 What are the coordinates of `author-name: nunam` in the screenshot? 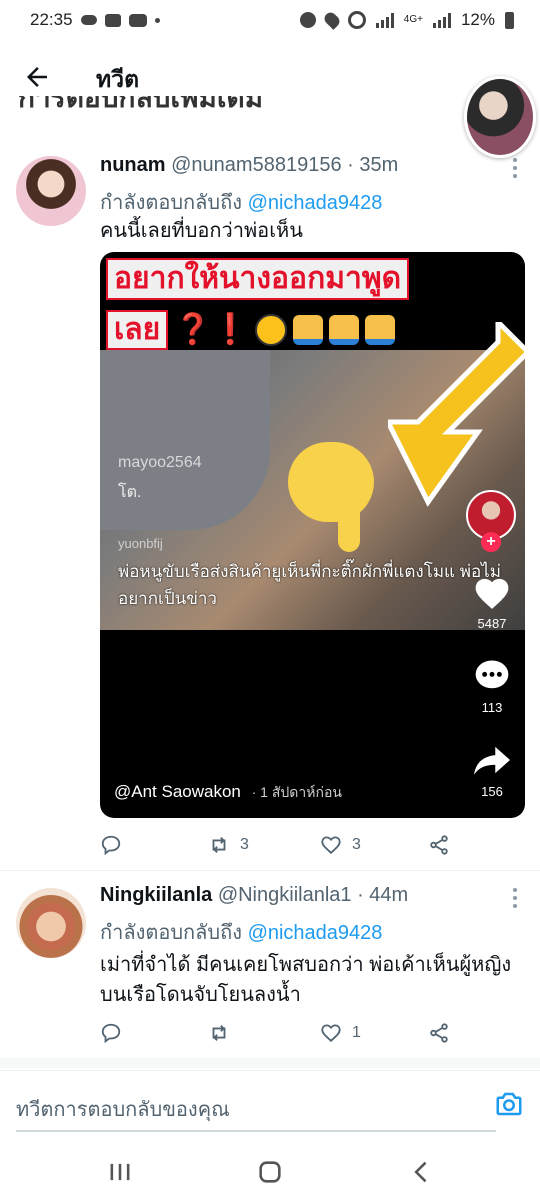 It's located at (133, 165).